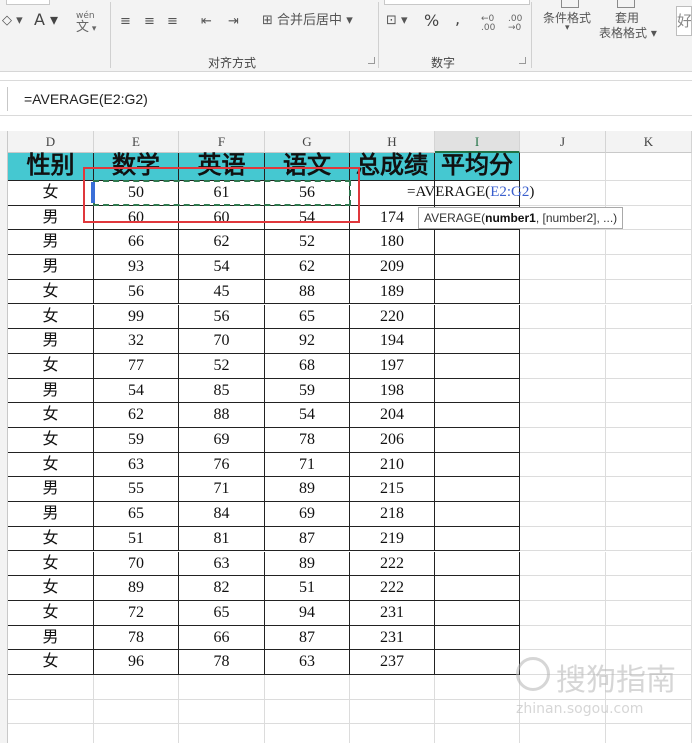 This screenshot has width=692, height=743. Describe the element at coordinates (51, 341) in the screenshot. I see `table-cell: 男` at that location.